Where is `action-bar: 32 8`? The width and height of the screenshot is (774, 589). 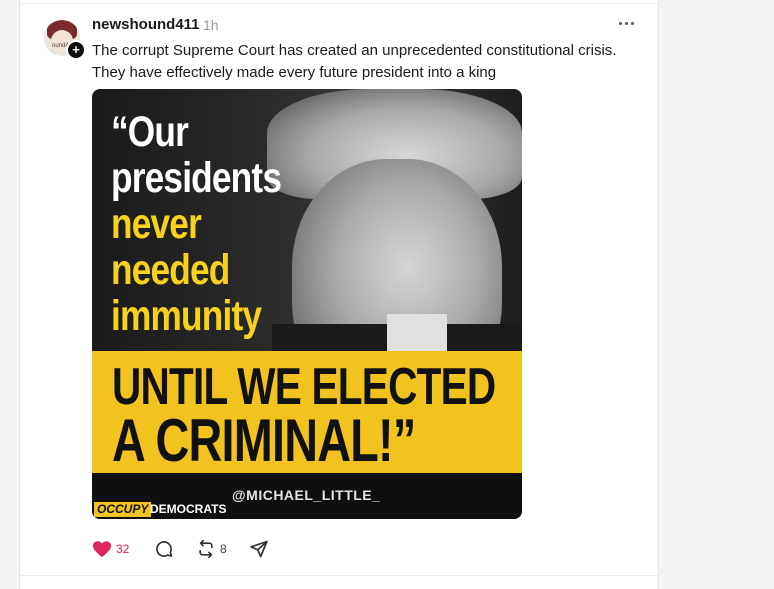
action-bar: 32 8 is located at coordinates (192, 549).